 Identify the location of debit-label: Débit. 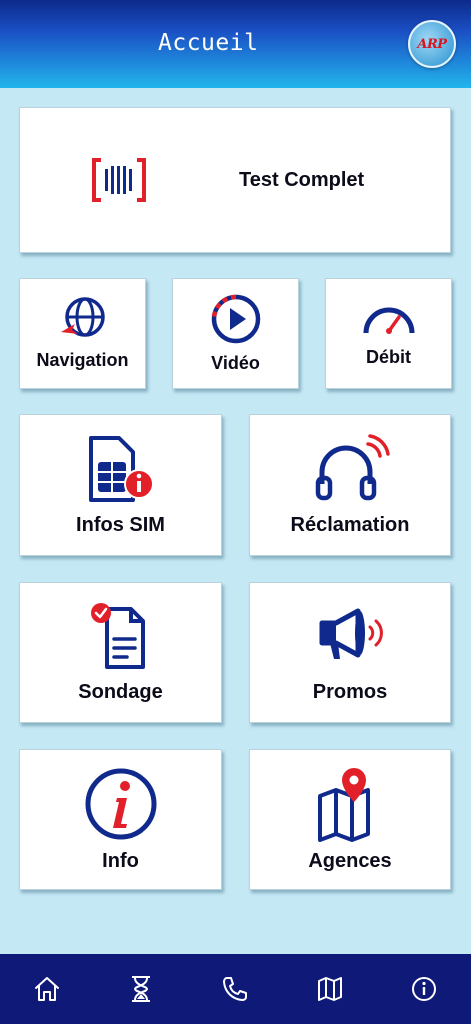
(388, 357).